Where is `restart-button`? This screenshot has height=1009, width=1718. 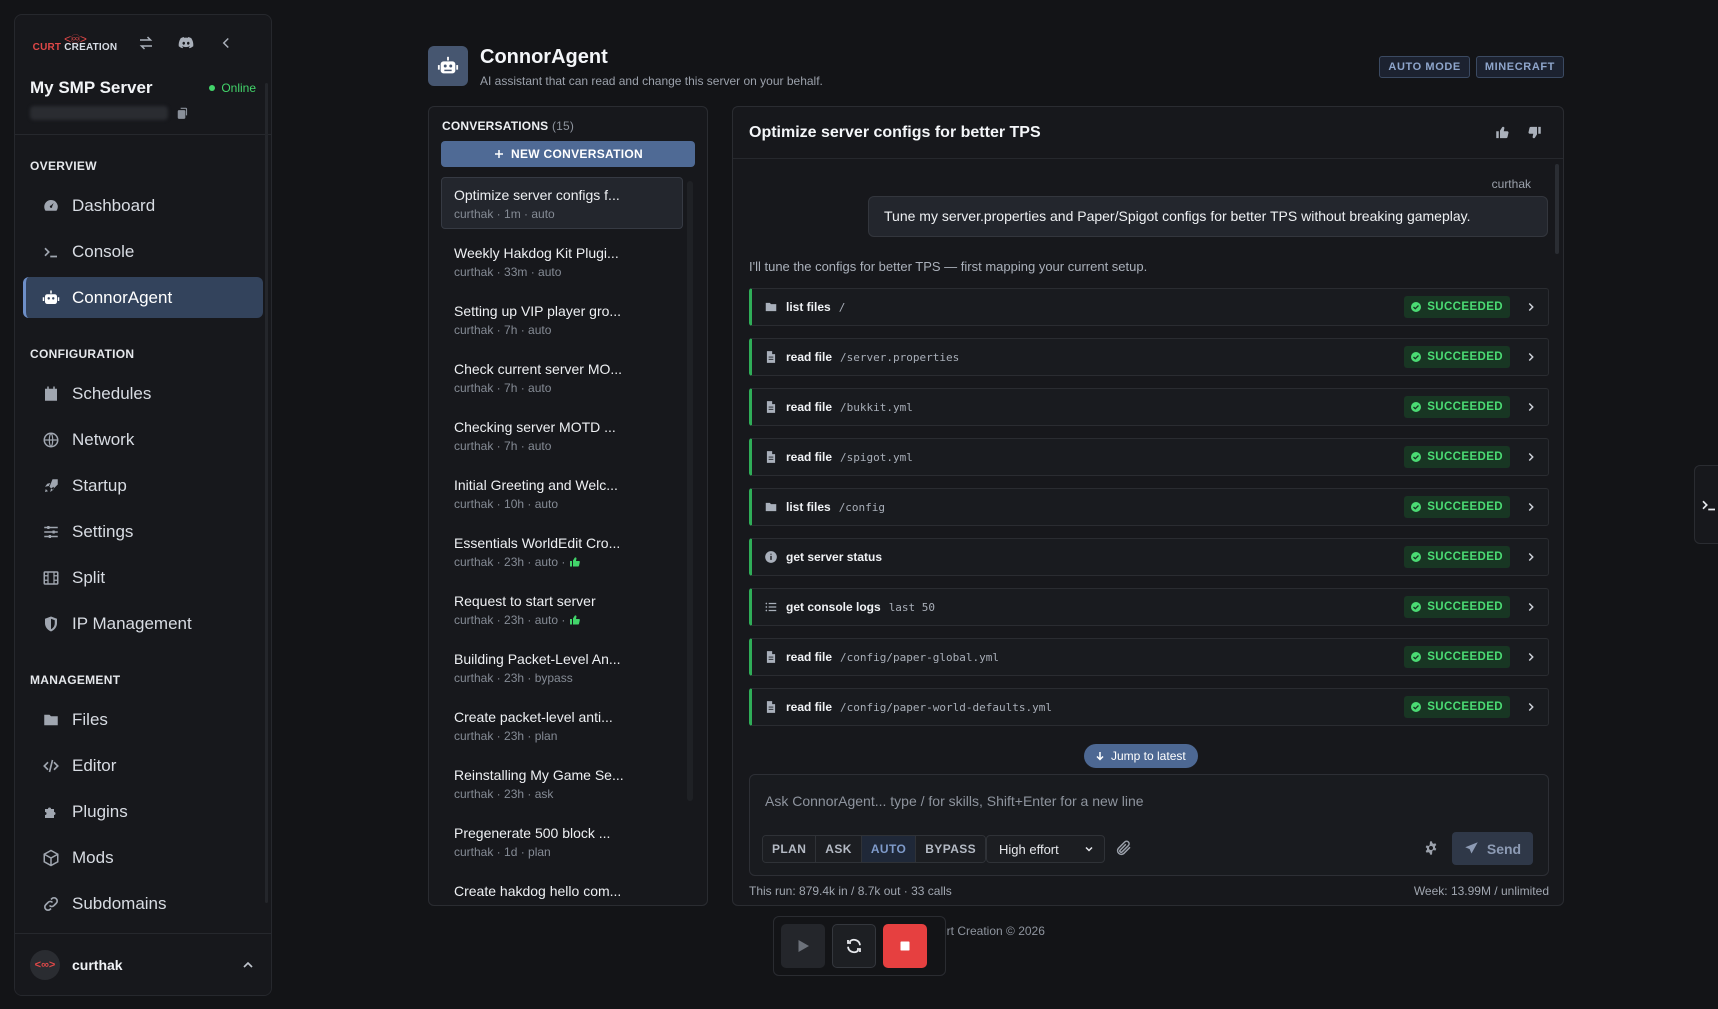 restart-button is located at coordinates (854, 946).